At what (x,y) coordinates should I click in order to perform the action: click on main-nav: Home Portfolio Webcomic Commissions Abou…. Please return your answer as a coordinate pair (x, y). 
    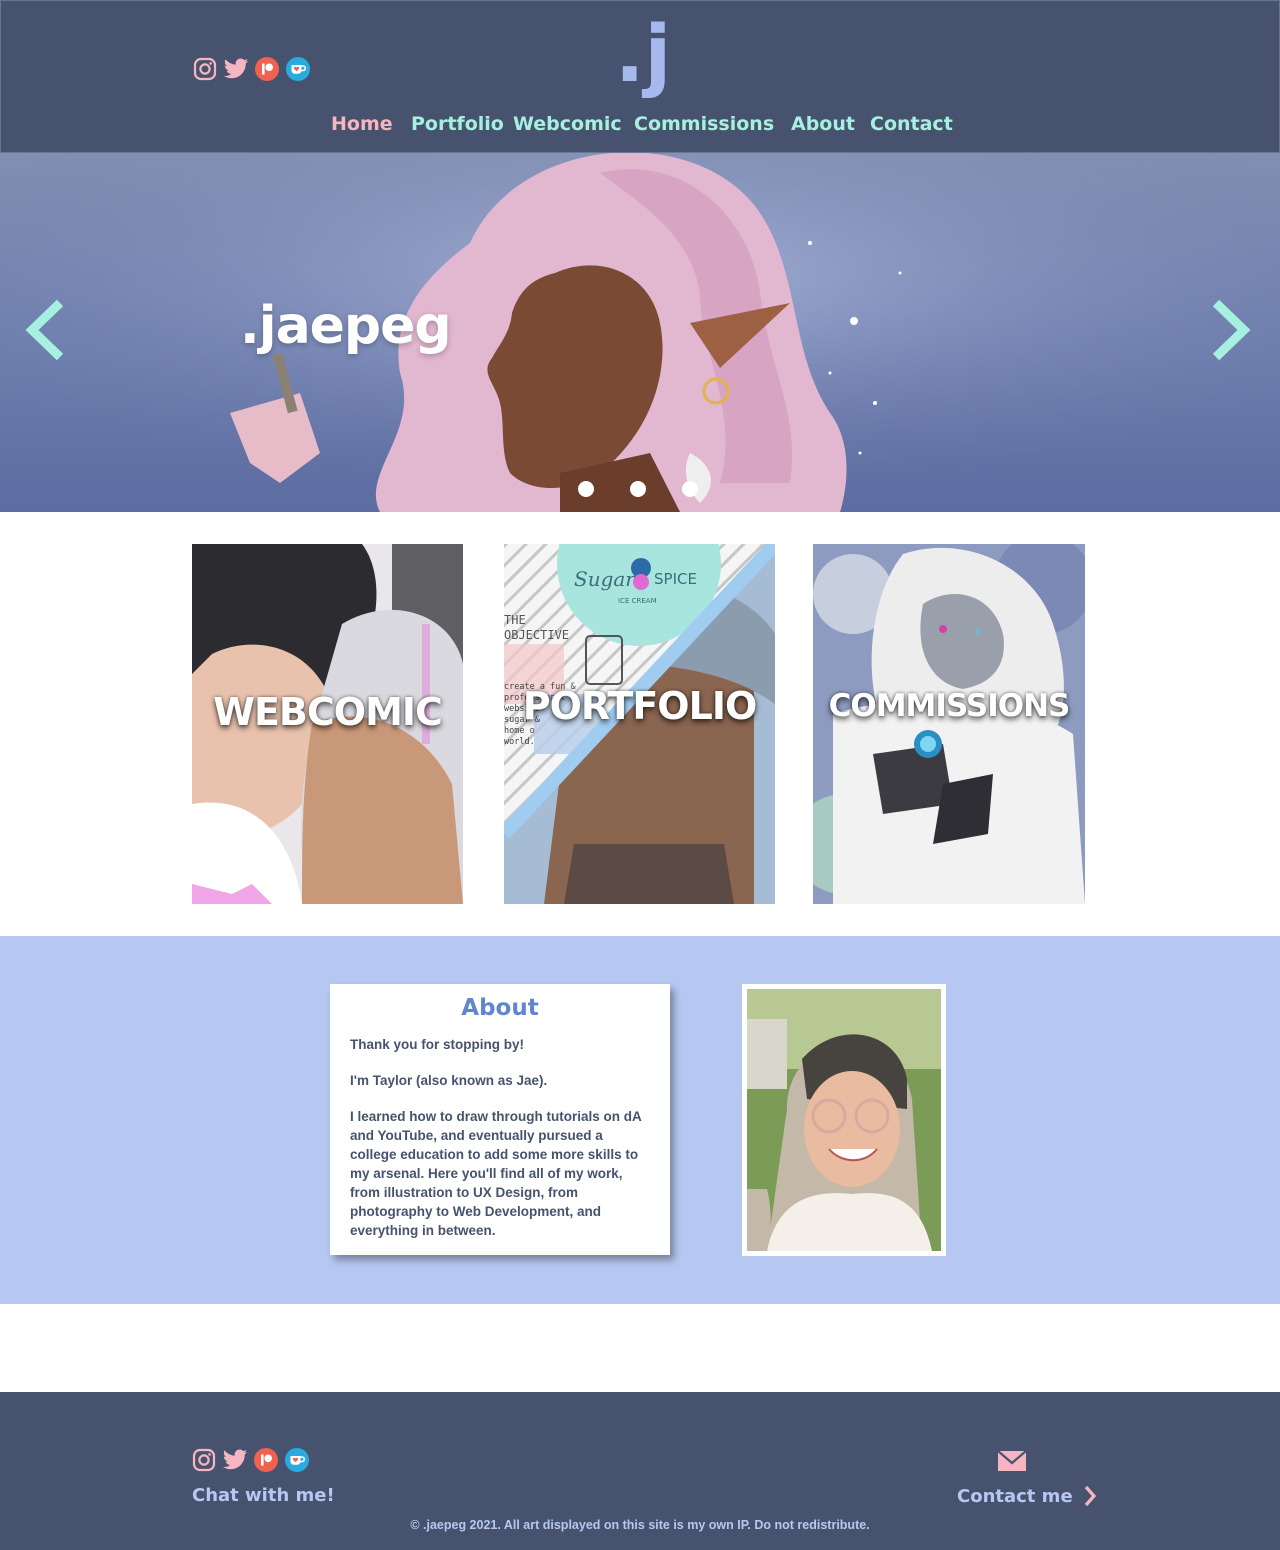
    Looking at the image, I should click on (640, 128).